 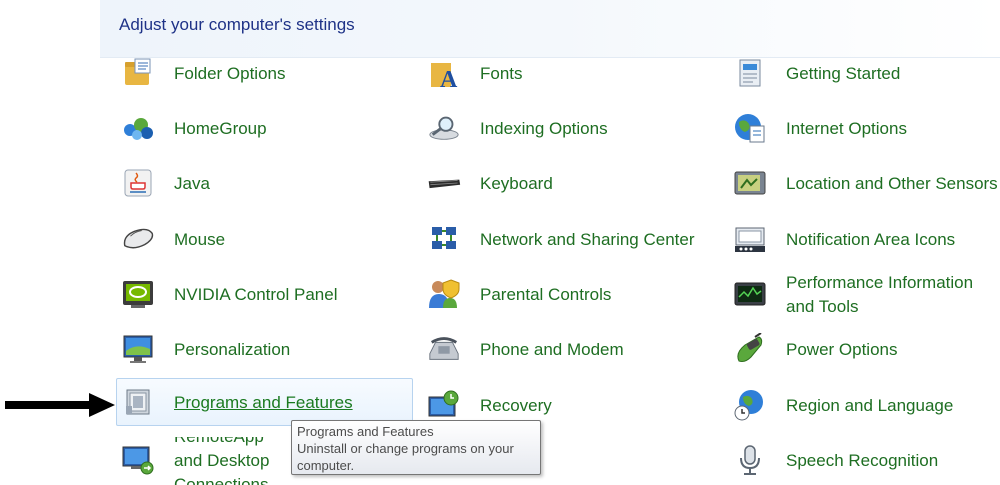 I want to click on item-indexing-options: Indexing Options, so click(x=568, y=129).